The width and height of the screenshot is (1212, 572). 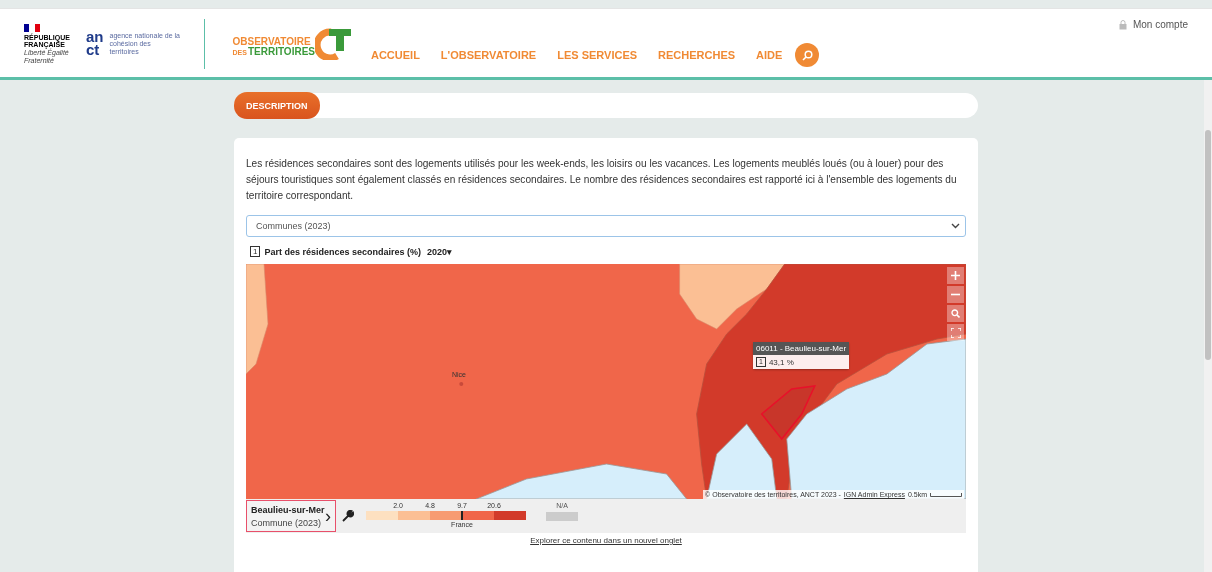 What do you see at coordinates (801, 348) in the screenshot?
I see `tooltip-title: 06011 - Beaulieu-sur-Mer` at bounding box center [801, 348].